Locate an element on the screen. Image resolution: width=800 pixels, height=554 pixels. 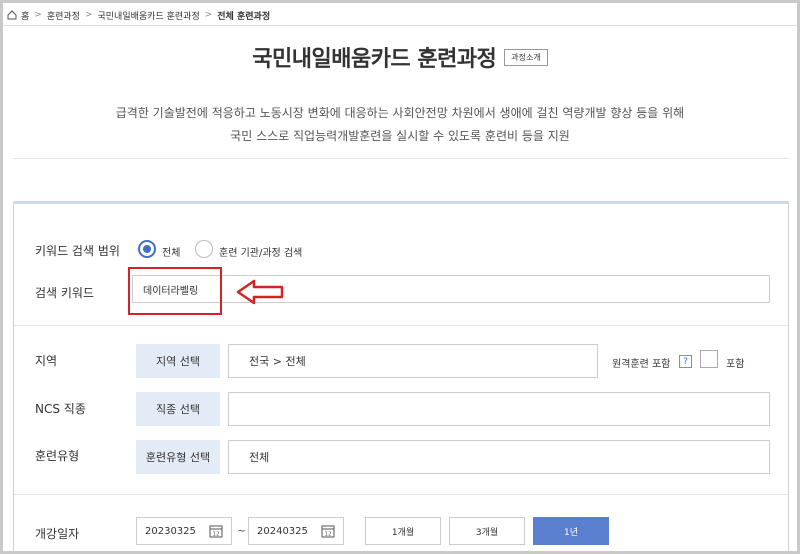
scope-radio-institution-label: 훈련 기관/과정 검색 is located at coordinates (260, 251).